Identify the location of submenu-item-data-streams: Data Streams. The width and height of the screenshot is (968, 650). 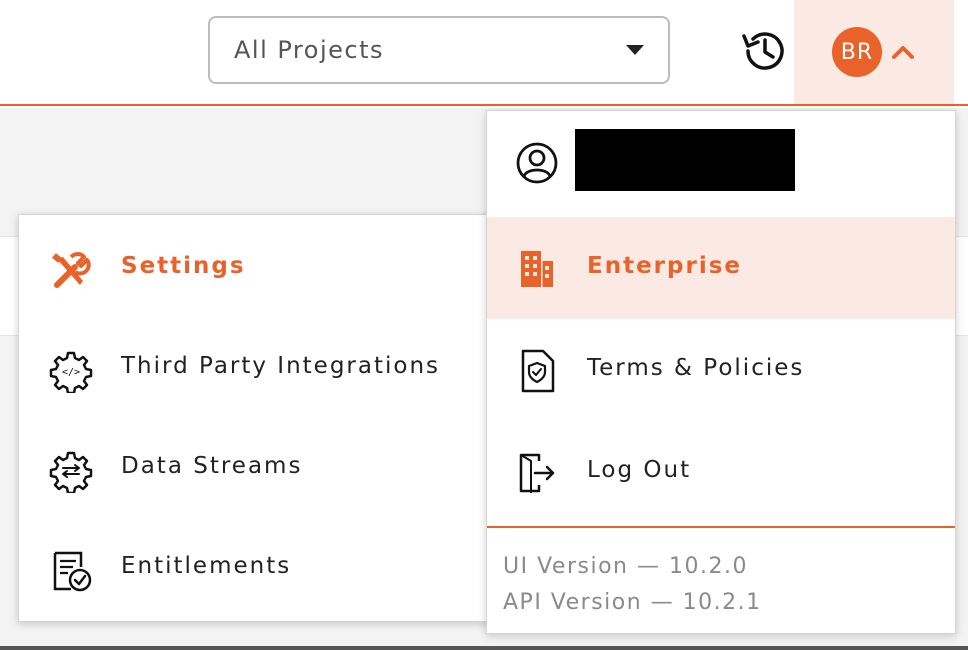
(257, 469).